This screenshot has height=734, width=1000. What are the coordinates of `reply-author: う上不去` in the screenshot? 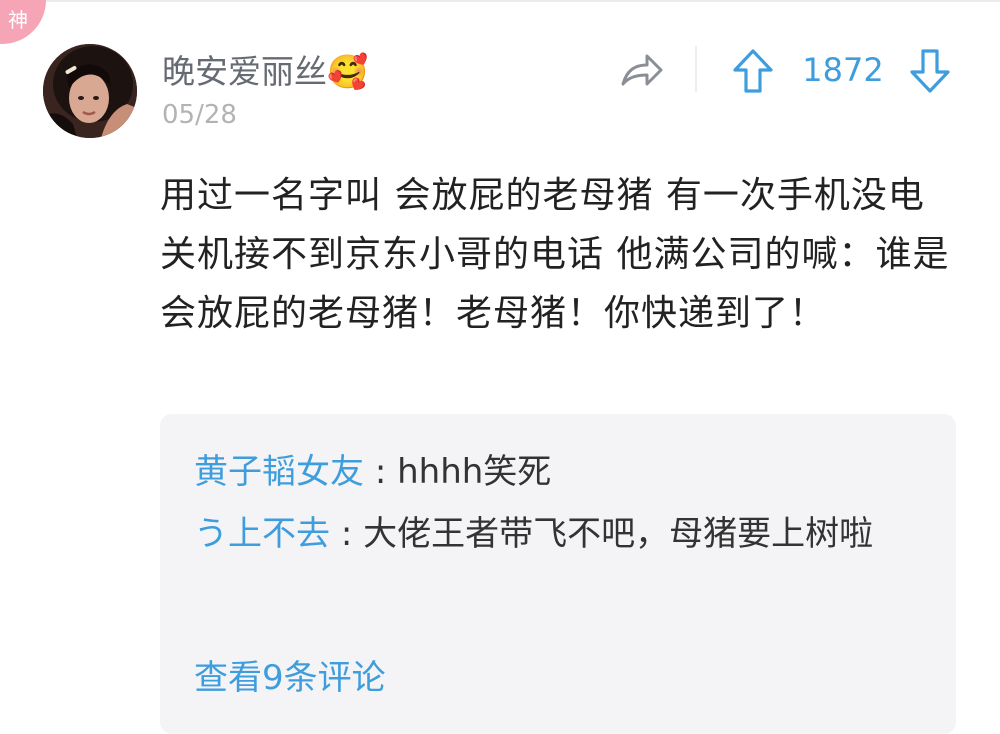 It's located at (262, 534).